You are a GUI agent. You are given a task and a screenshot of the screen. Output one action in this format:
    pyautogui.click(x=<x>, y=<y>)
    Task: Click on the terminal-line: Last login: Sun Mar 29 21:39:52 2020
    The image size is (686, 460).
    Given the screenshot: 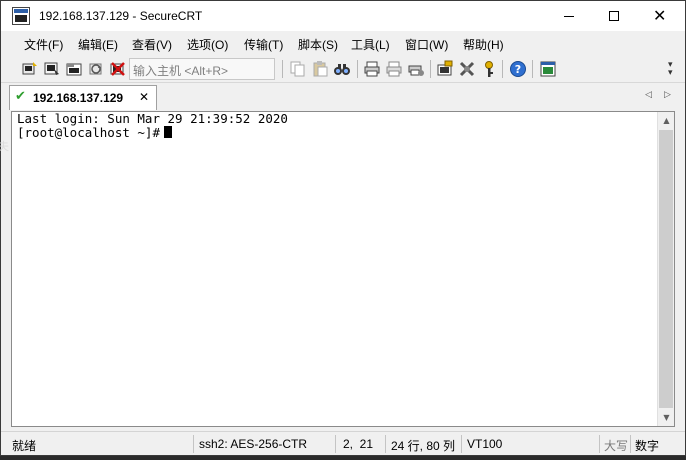 What is the action you would take?
    pyautogui.click(x=152, y=118)
    